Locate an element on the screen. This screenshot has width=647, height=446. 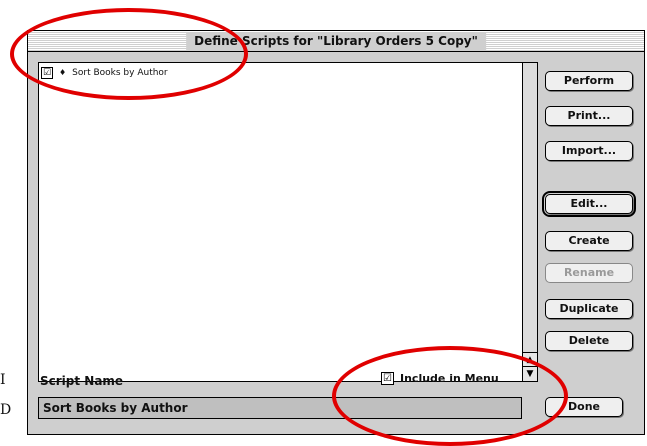
margin-text-line1: I is located at coordinates (3, 380).